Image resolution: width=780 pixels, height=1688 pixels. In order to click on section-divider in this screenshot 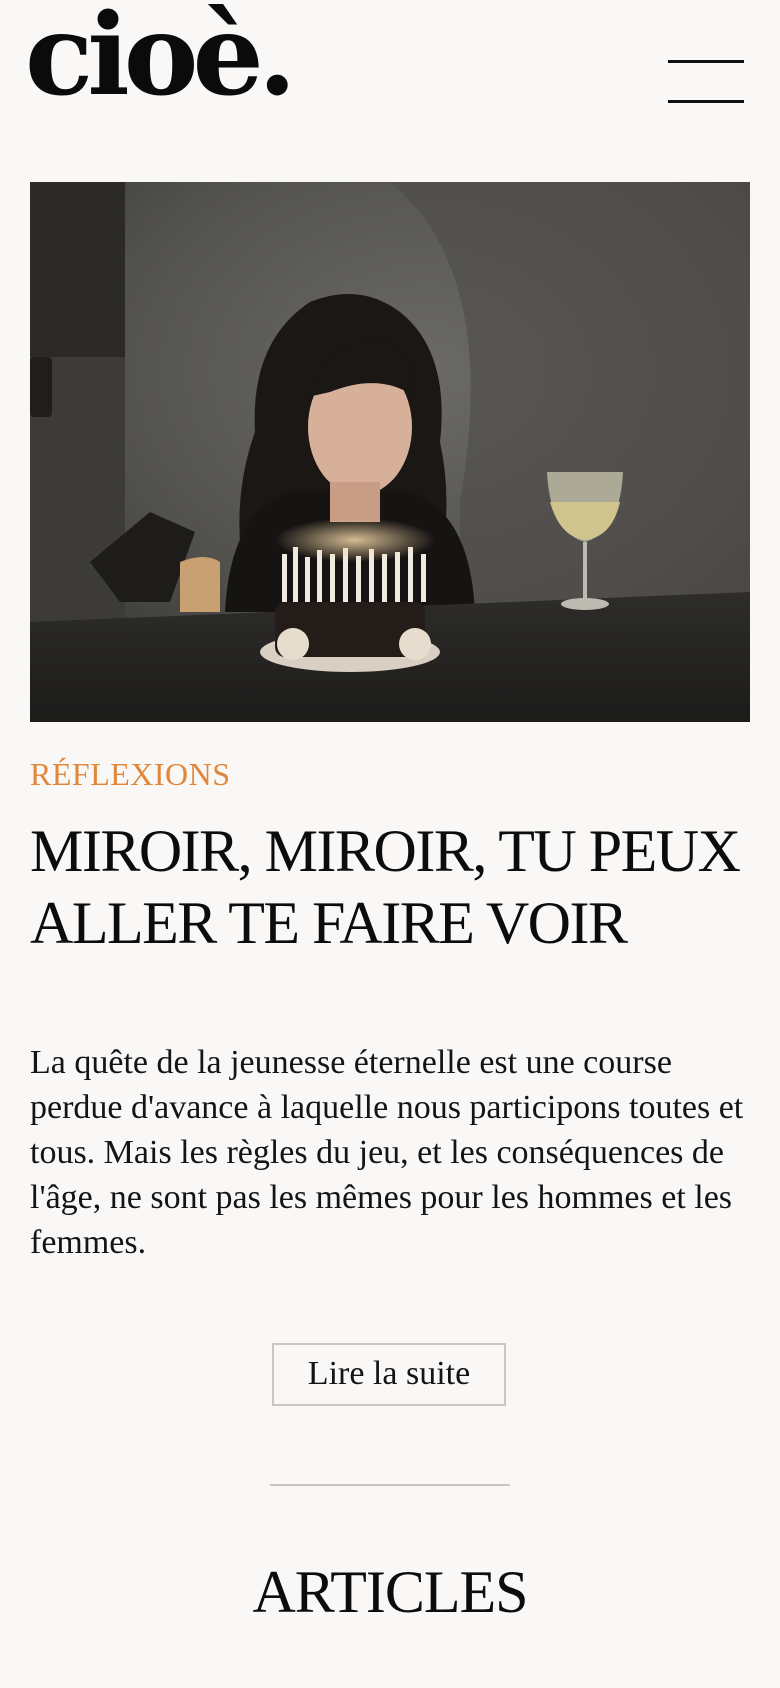, I will do `click(390, 1485)`.